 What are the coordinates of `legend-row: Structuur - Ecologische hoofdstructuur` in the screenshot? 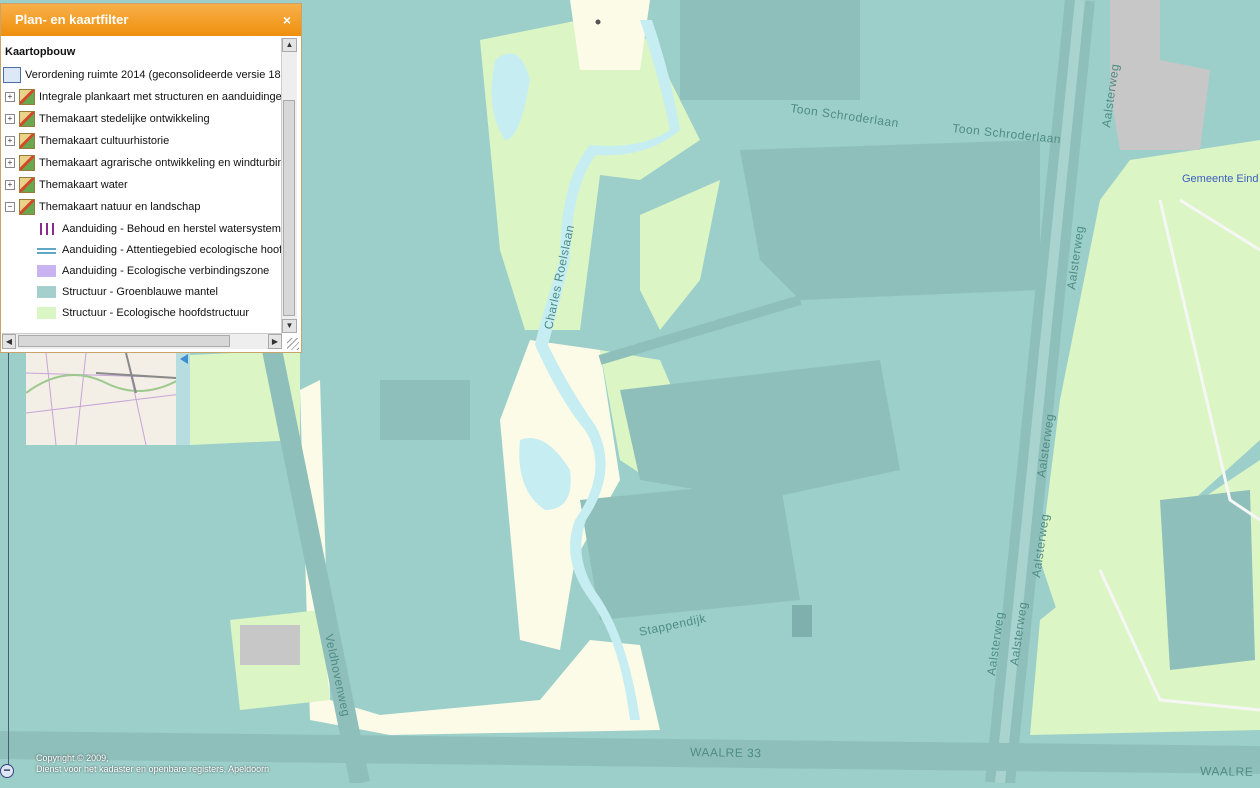 It's located at (142, 312).